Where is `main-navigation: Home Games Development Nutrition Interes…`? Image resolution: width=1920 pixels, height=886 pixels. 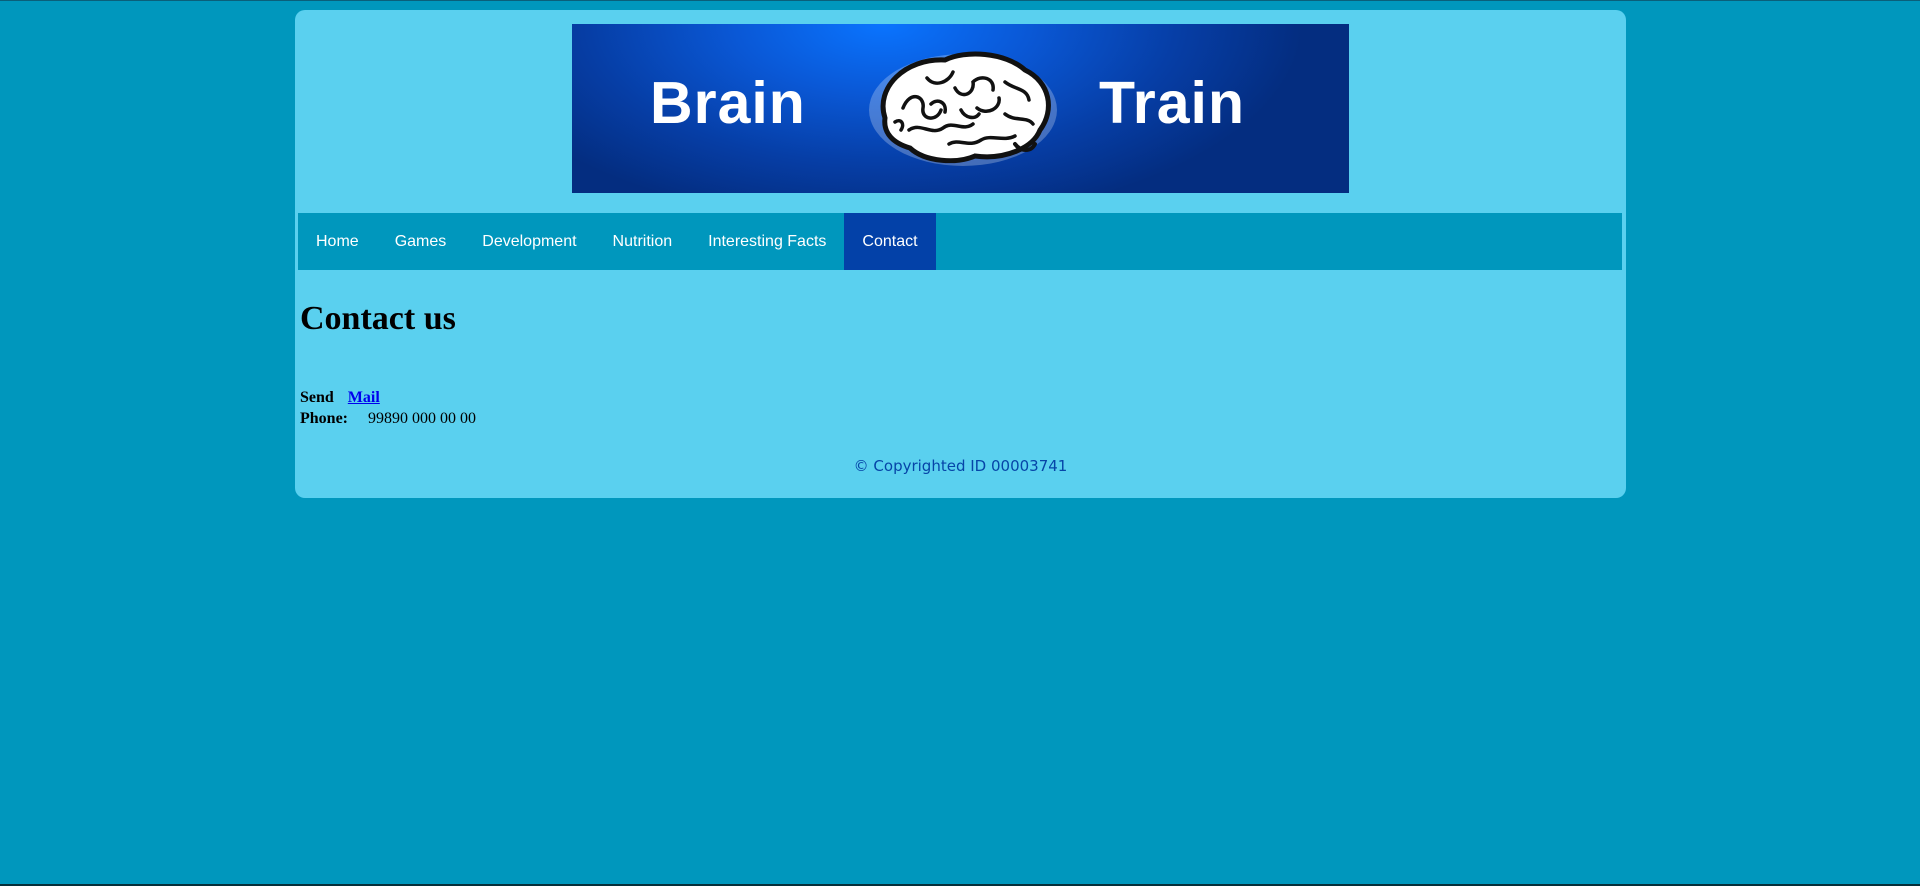
main-navigation: Home Games Development Nutrition Interes… is located at coordinates (960, 241).